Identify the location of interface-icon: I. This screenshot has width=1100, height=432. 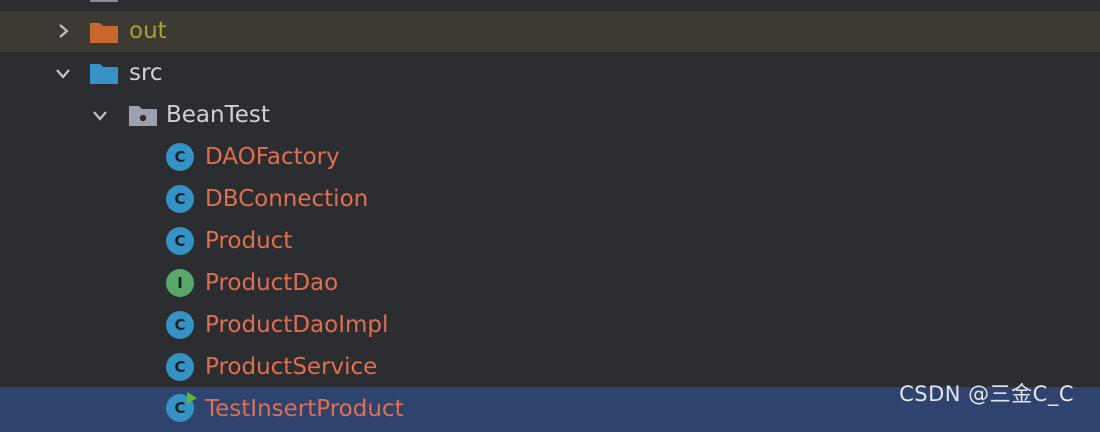
(180, 283).